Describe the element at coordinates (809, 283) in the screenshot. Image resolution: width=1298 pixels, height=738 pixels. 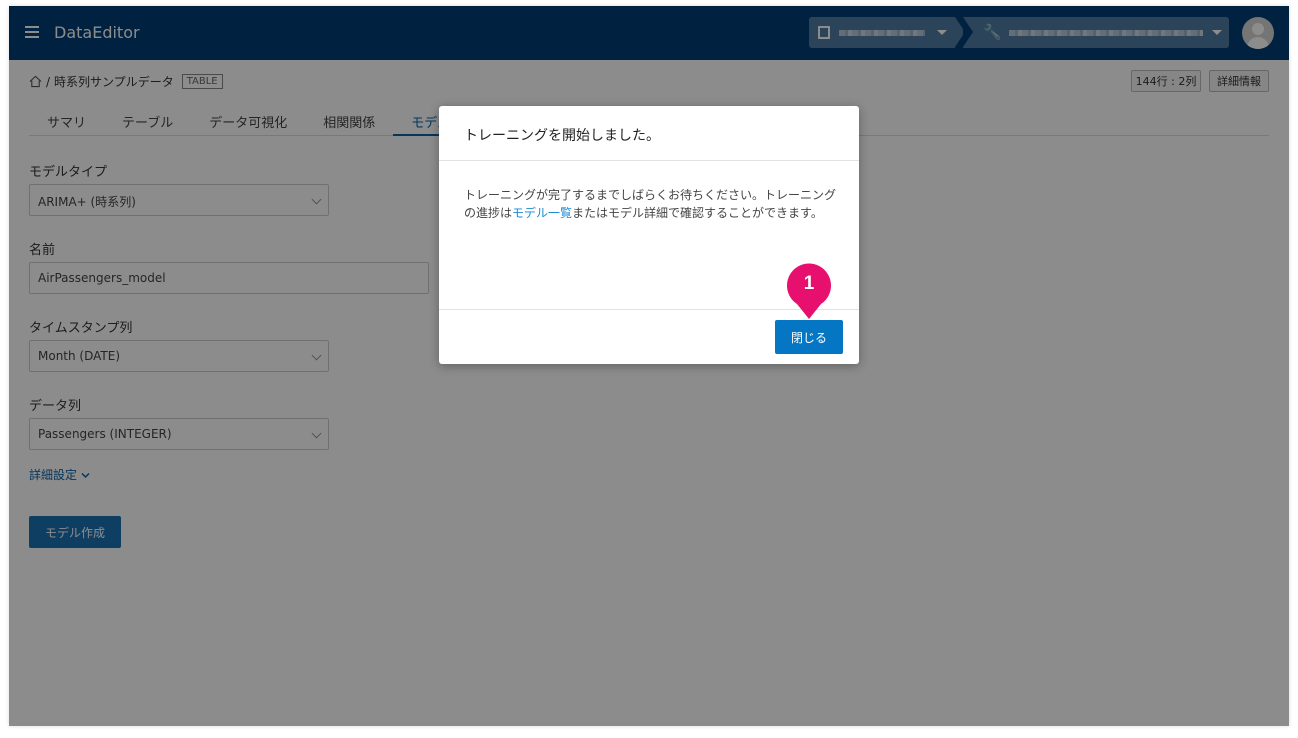
I see `step-number: 1` at that location.